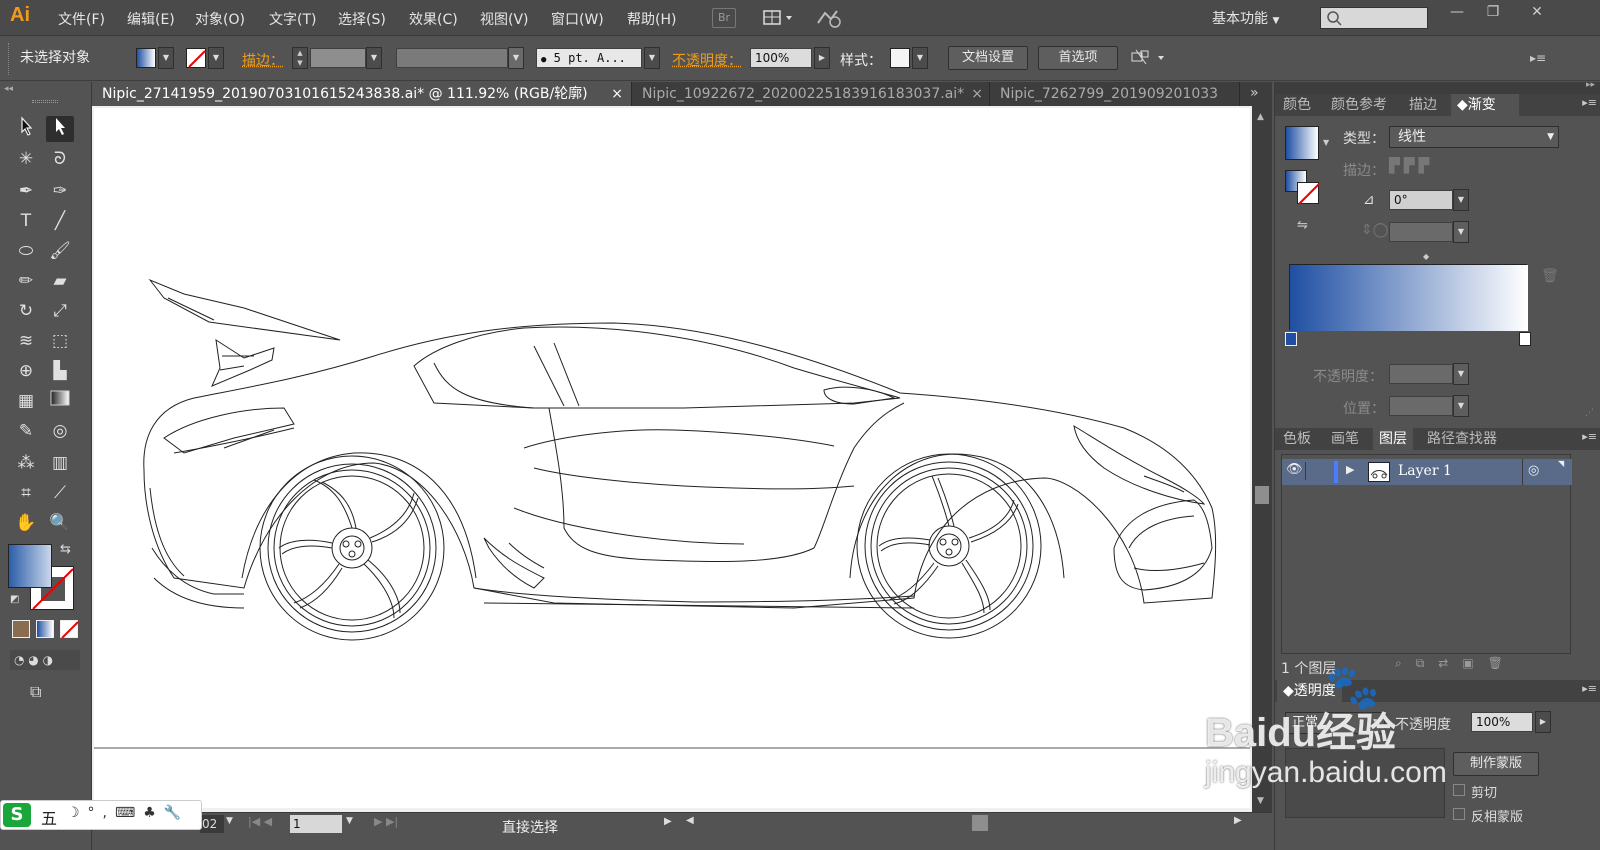  I want to click on status-menu-icon: ▶, so click(668, 821).